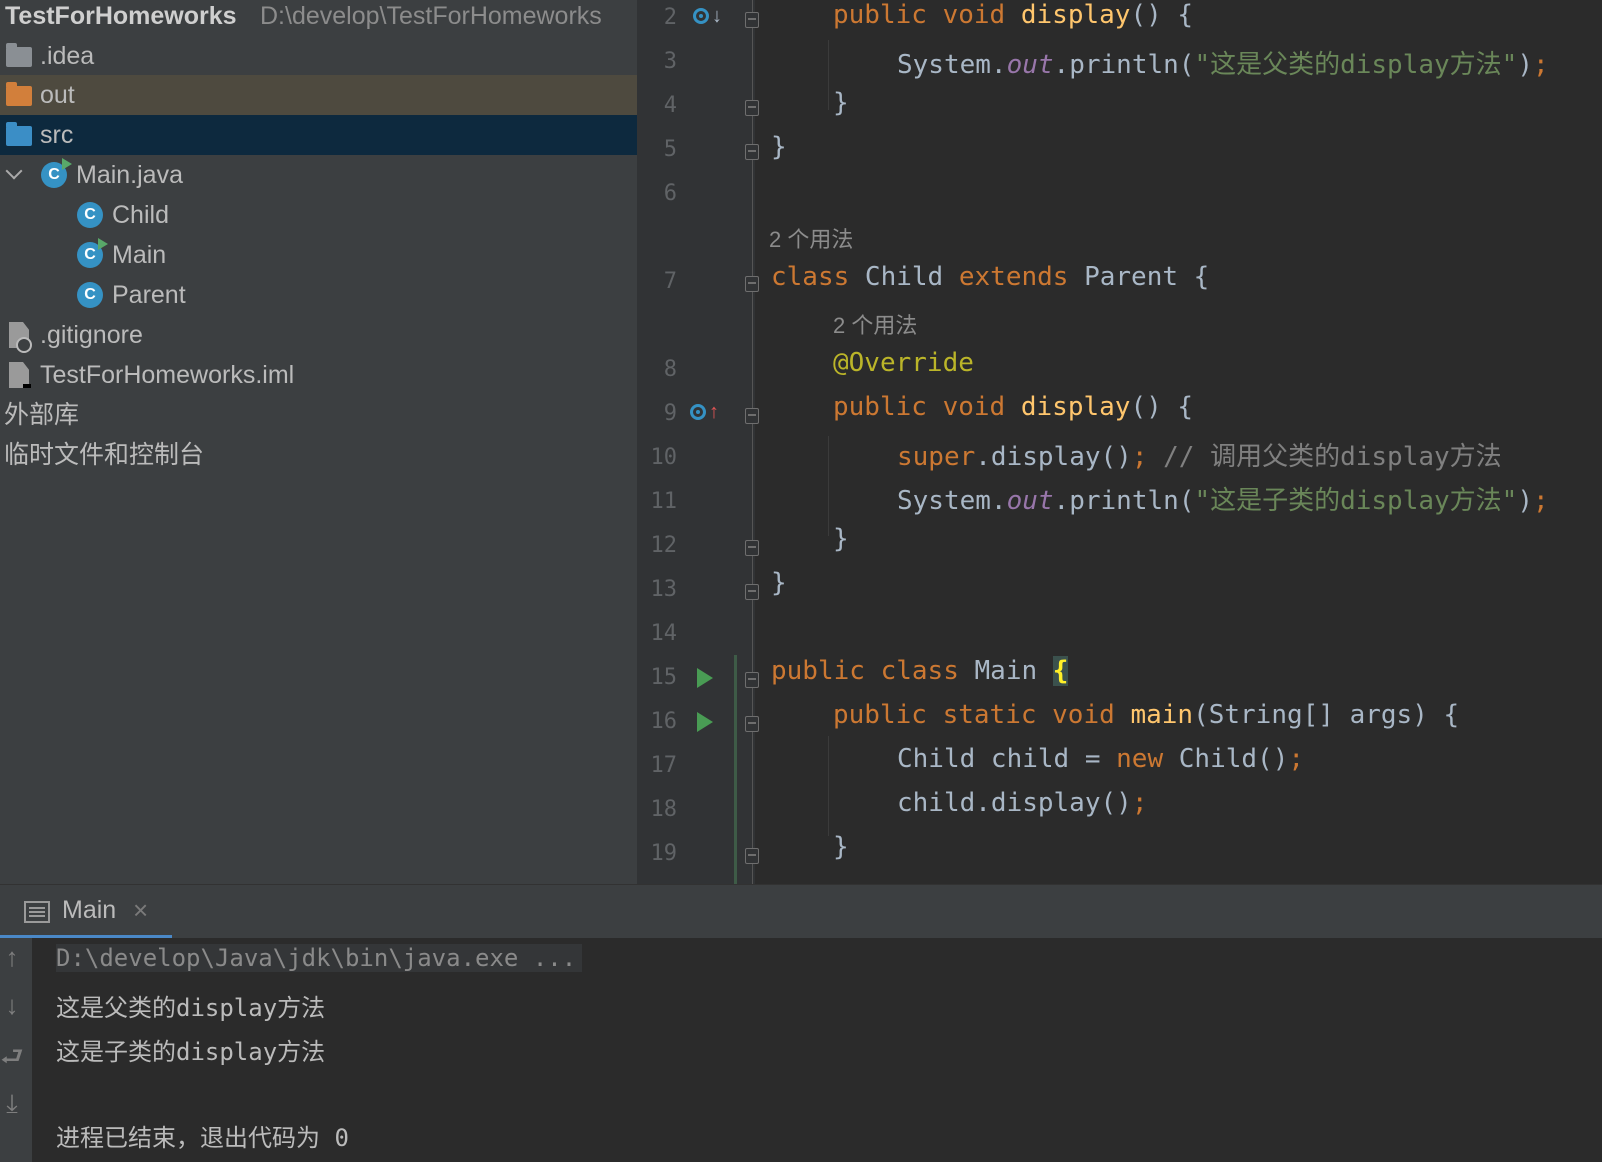 This screenshot has height=1162, width=1602. What do you see at coordinates (1140, 759) in the screenshot?
I see `keyword: new` at bounding box center [1140, 759].